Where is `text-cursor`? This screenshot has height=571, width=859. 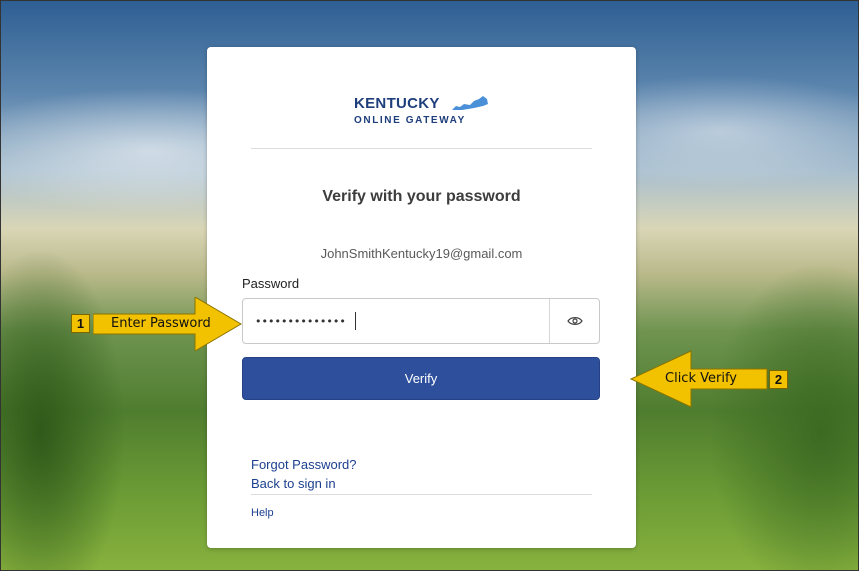 text-cursor is located at coordinates (355, 321).